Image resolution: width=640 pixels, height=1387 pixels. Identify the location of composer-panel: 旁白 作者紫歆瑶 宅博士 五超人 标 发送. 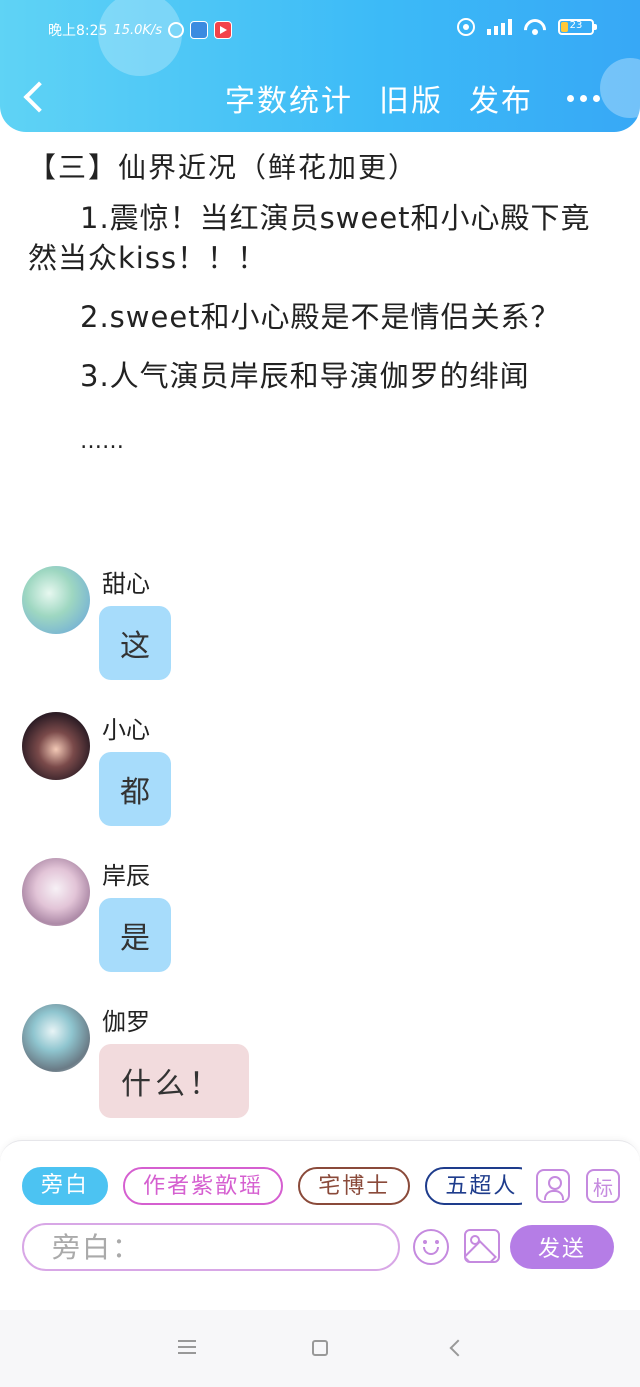
(320, 1225).